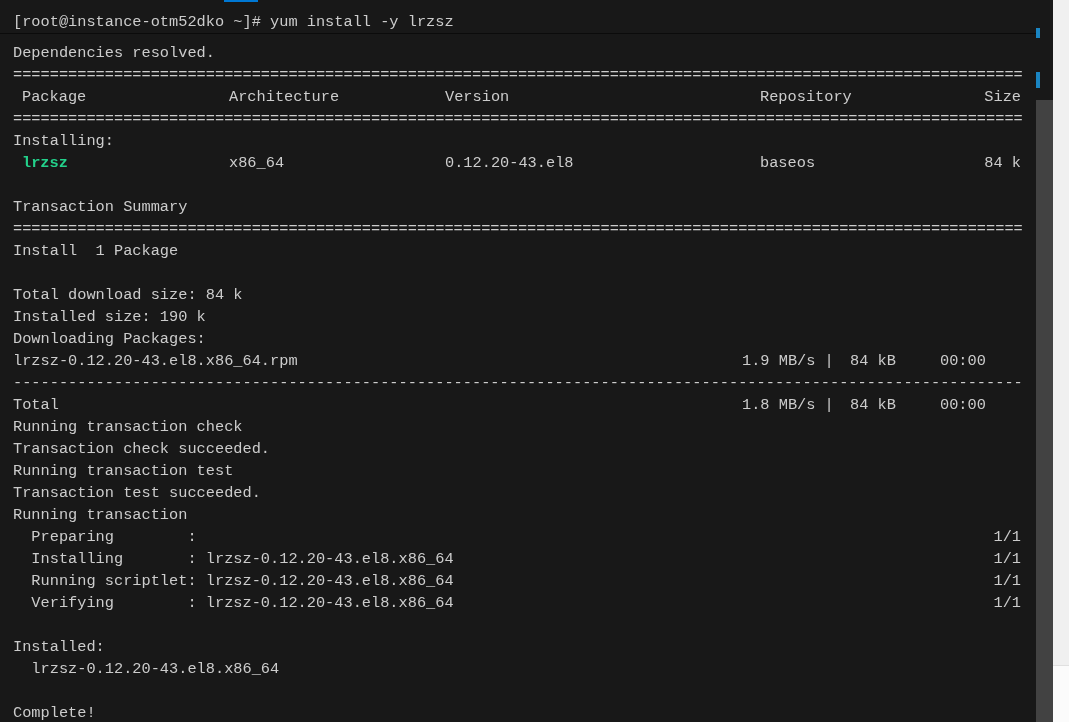  I want to click on table-cell: lrzsz, so click(45, 163).